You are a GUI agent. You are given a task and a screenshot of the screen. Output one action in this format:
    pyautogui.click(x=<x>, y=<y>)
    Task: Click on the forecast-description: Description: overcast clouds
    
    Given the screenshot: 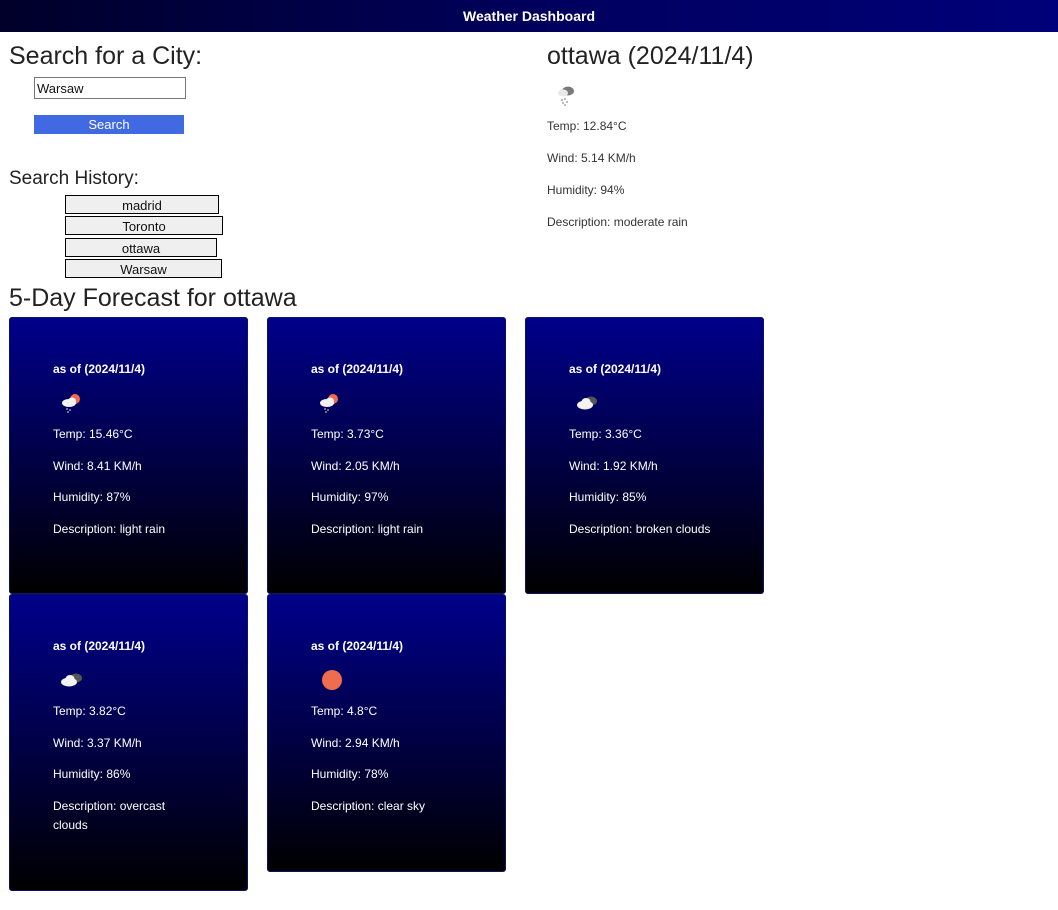 What is the action you would take?
    pyautogui.click(x=109, y=815)
    